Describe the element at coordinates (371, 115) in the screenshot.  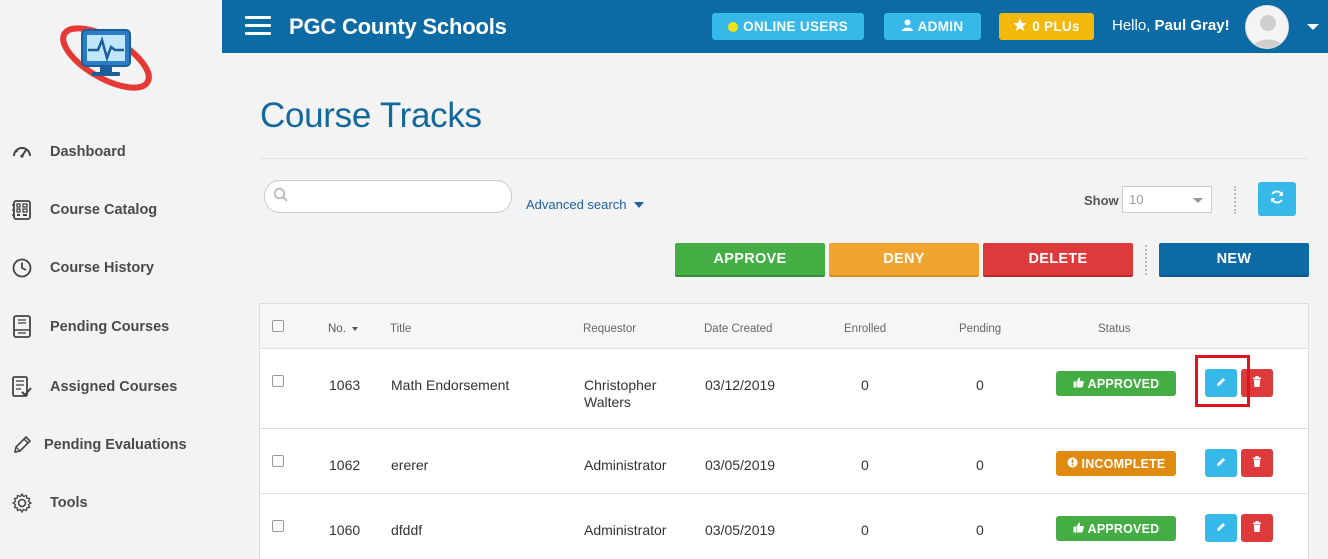
I see `page-title: Course Tracks` at that location.